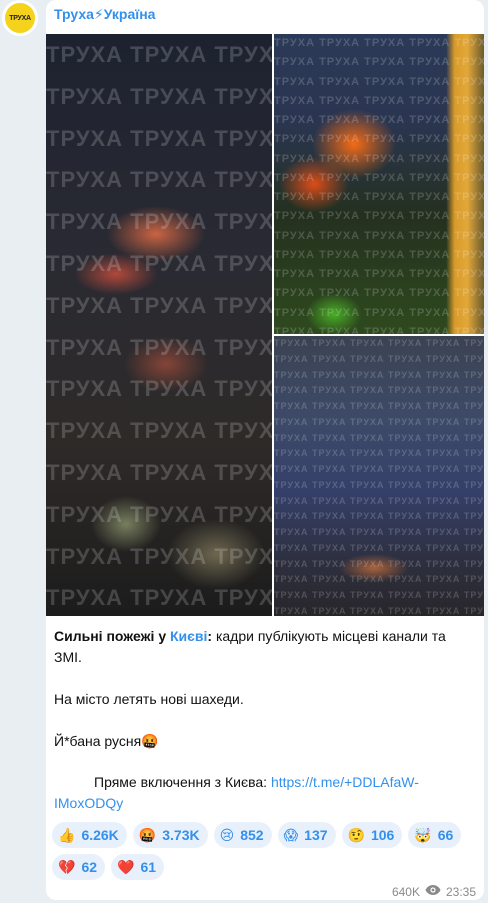 The width and height of the screenshot is (488, 903). I want to click on reaction-chip: 👍 6.26K, so click(89, 835).